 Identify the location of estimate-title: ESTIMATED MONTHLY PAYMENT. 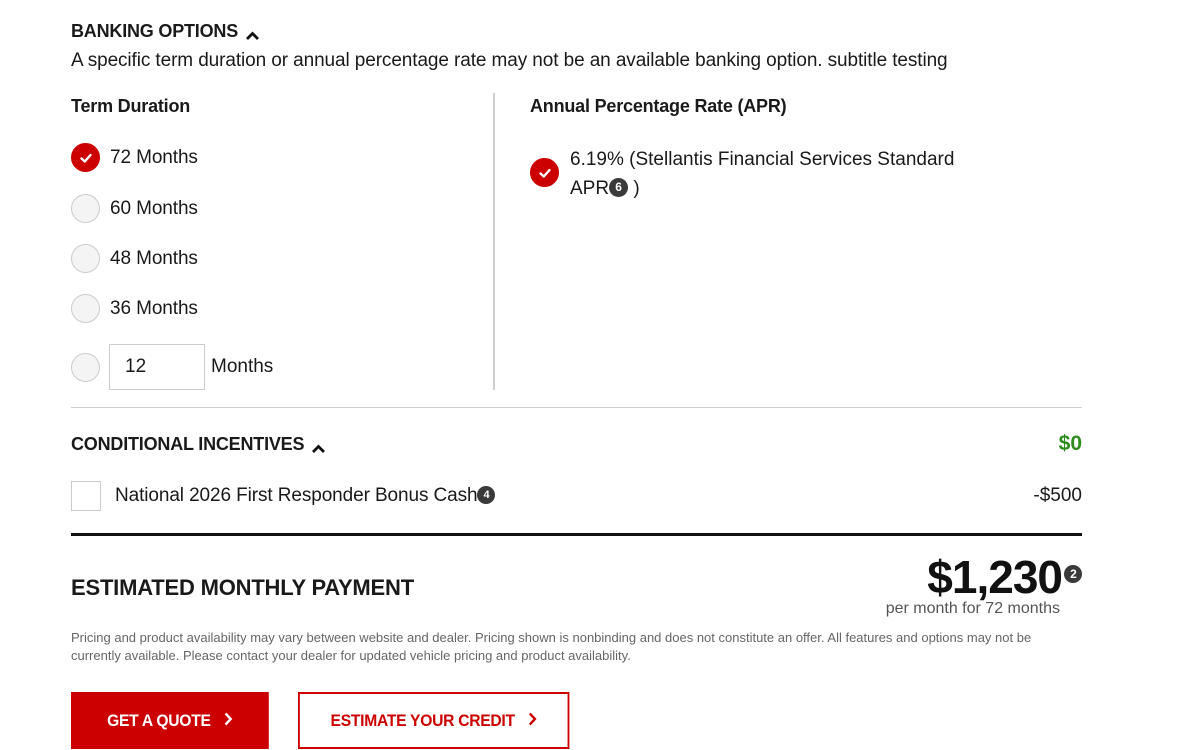
(242, 587).